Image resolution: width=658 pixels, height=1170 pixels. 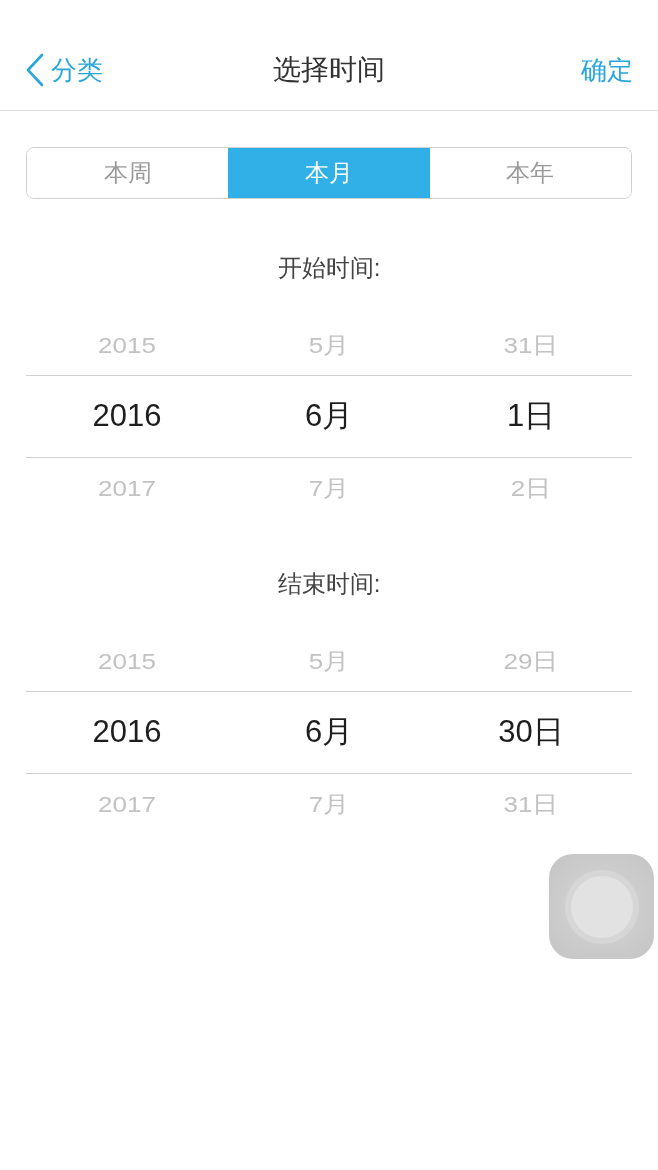 I want to click on picker-label: 结束时间:, so click(x=329, y=584).